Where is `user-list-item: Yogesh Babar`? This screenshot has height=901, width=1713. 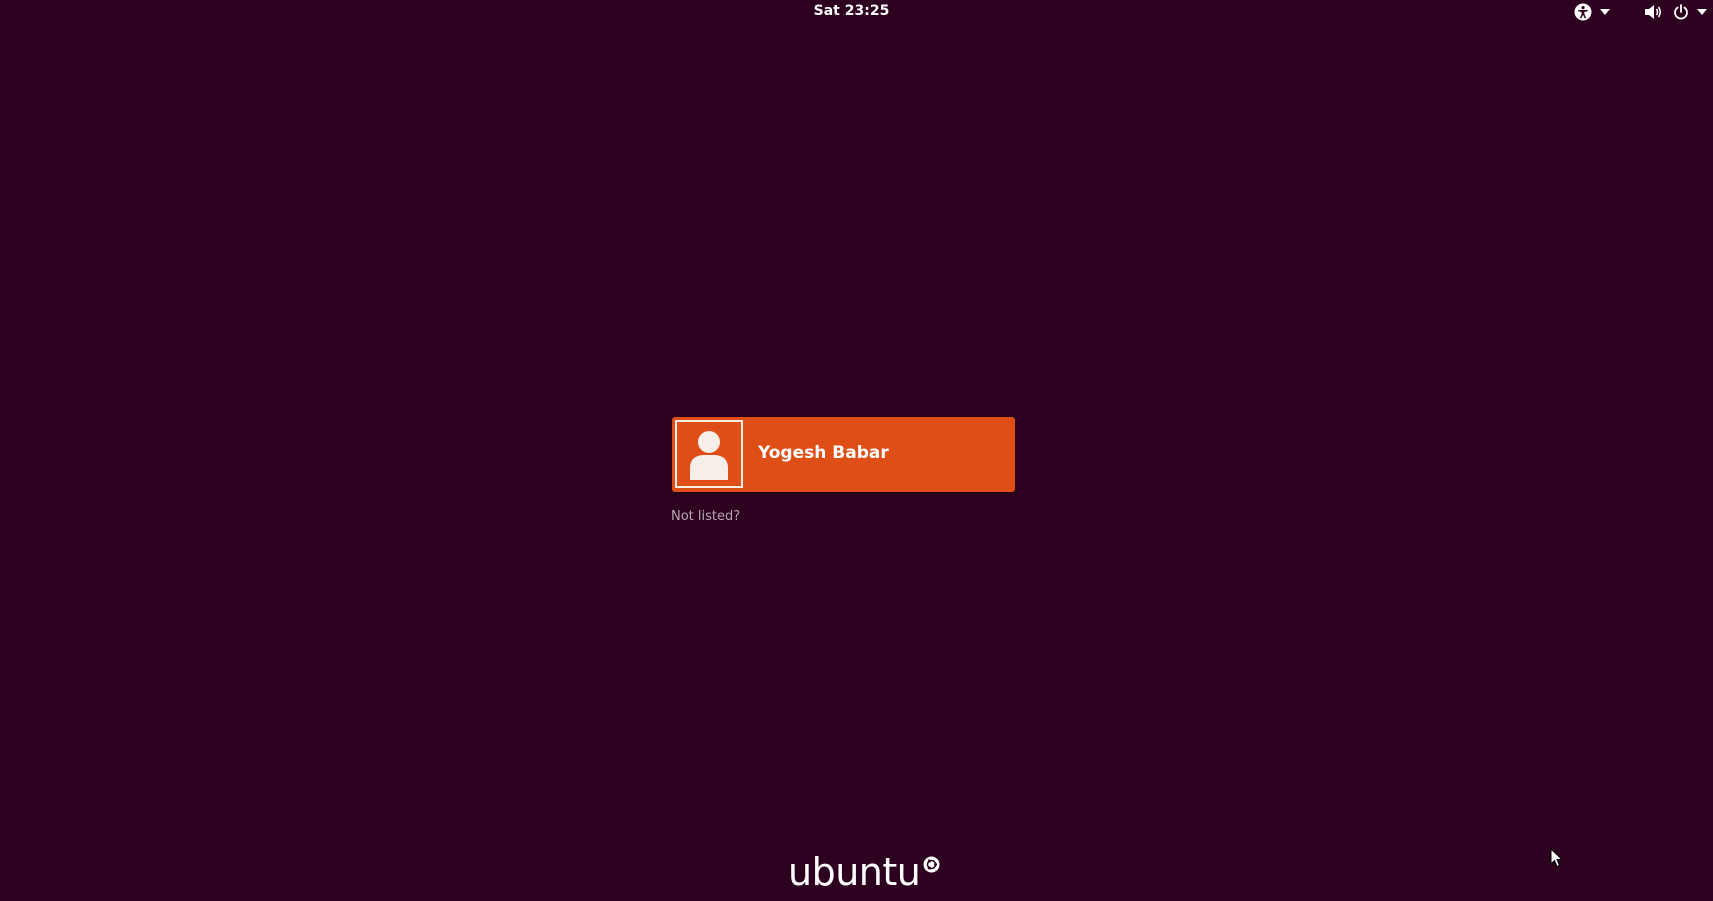
user-list-item: Yogesh Babar is located at coordinates (843, 454).